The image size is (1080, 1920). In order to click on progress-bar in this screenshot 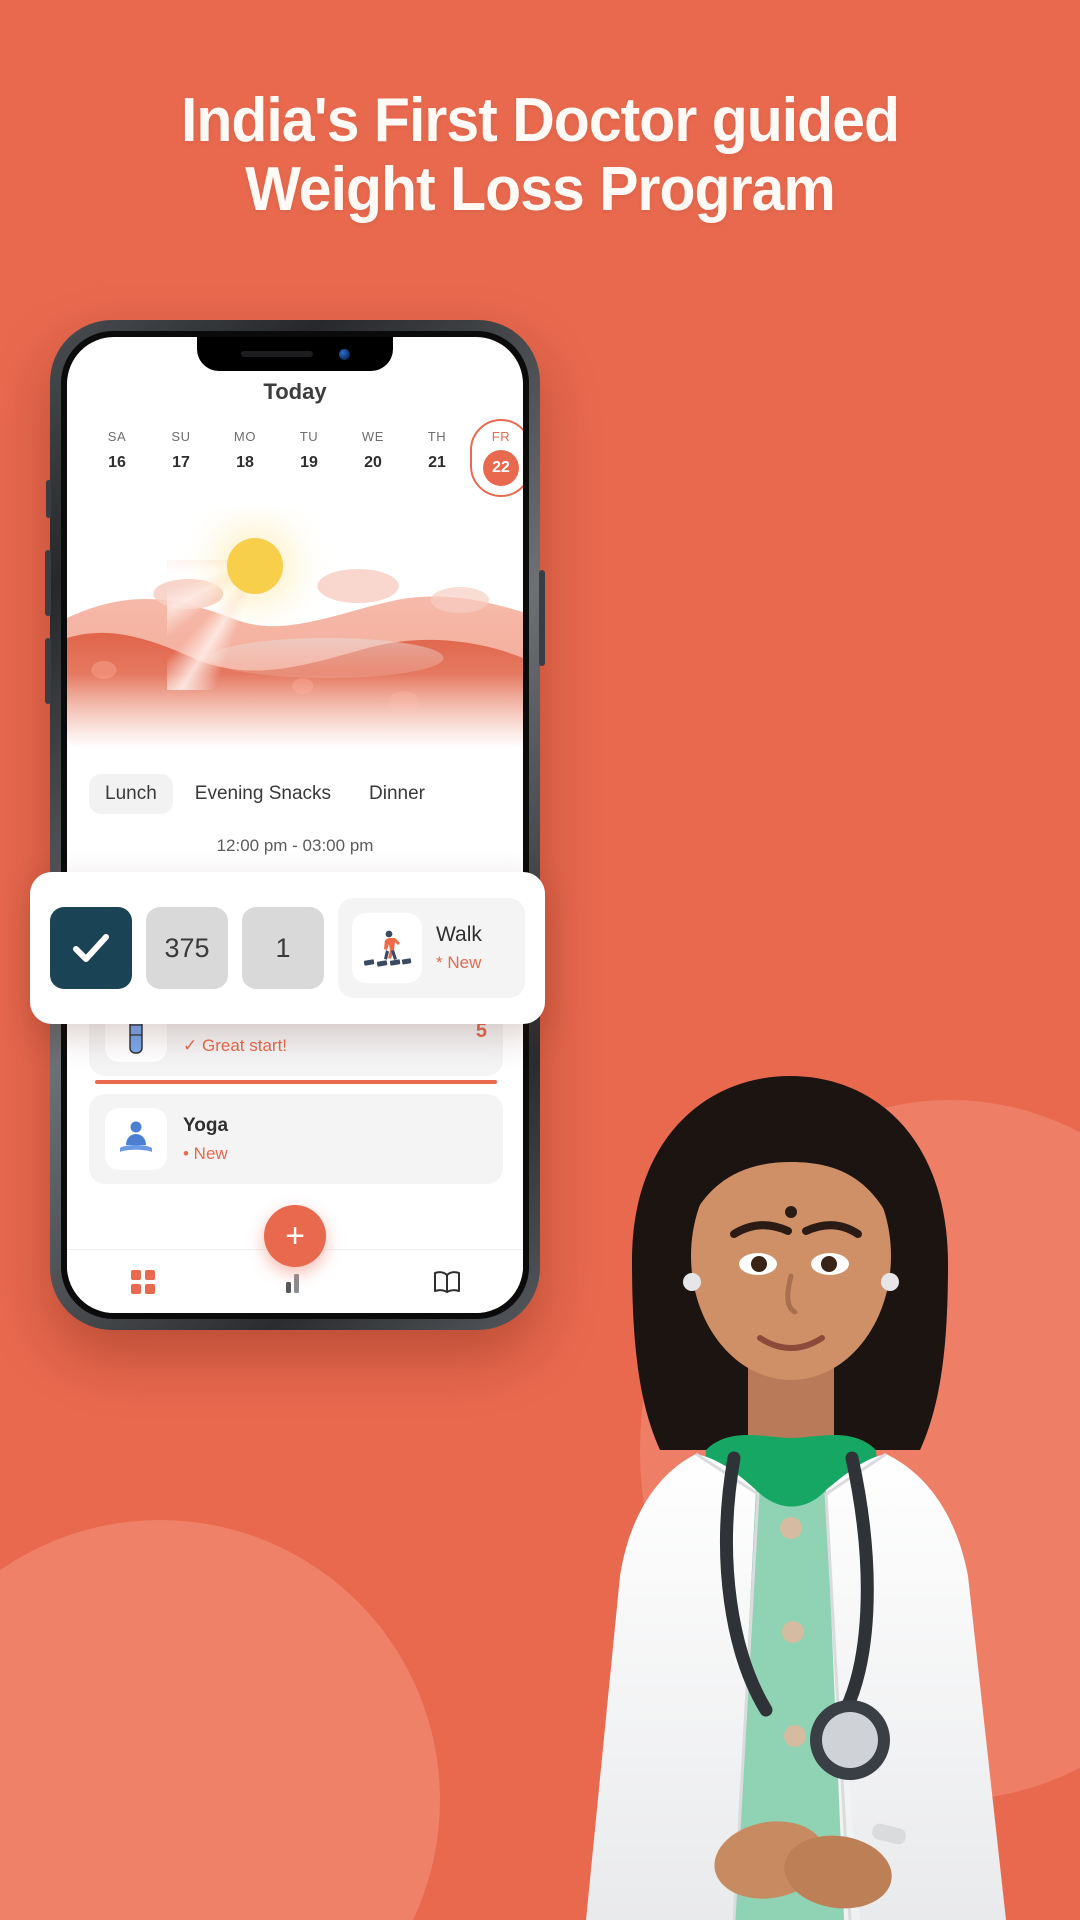, I will do `click(296, 1082)`.